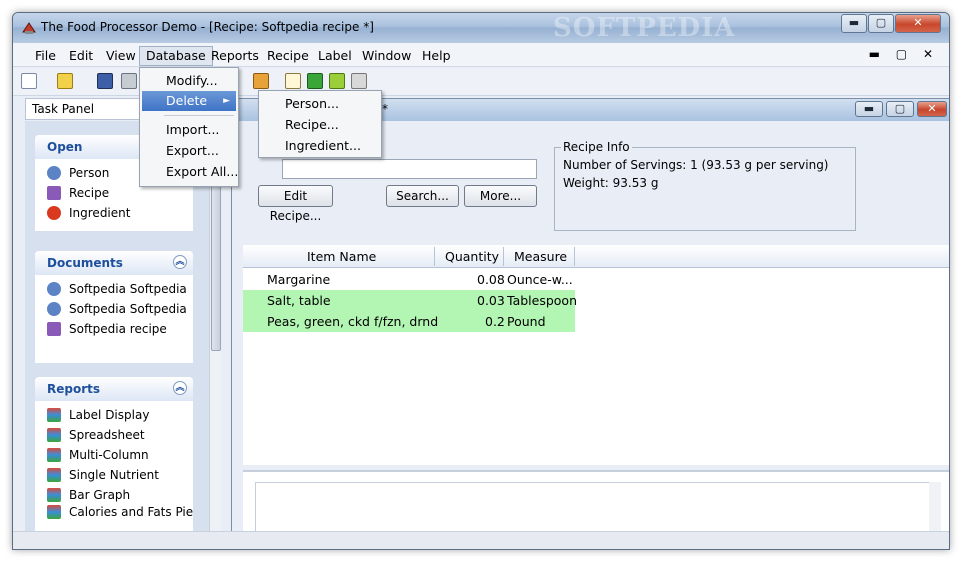  I want to click on menu-edit: Edit, so click(81, 56).